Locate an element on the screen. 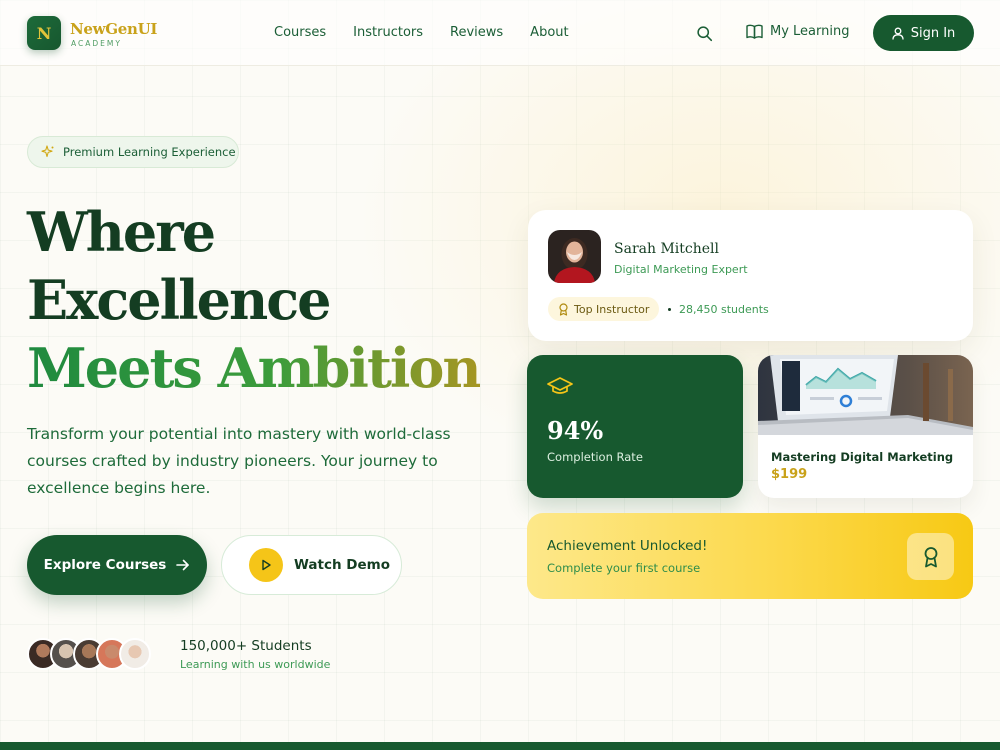 The image size is (1000, 750). student-avatars is located at coordinates (89, 654).